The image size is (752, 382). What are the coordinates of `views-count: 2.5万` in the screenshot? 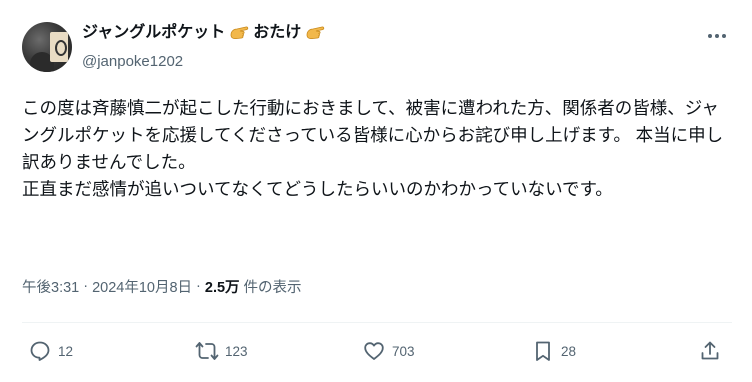 It's located at (222, 287).